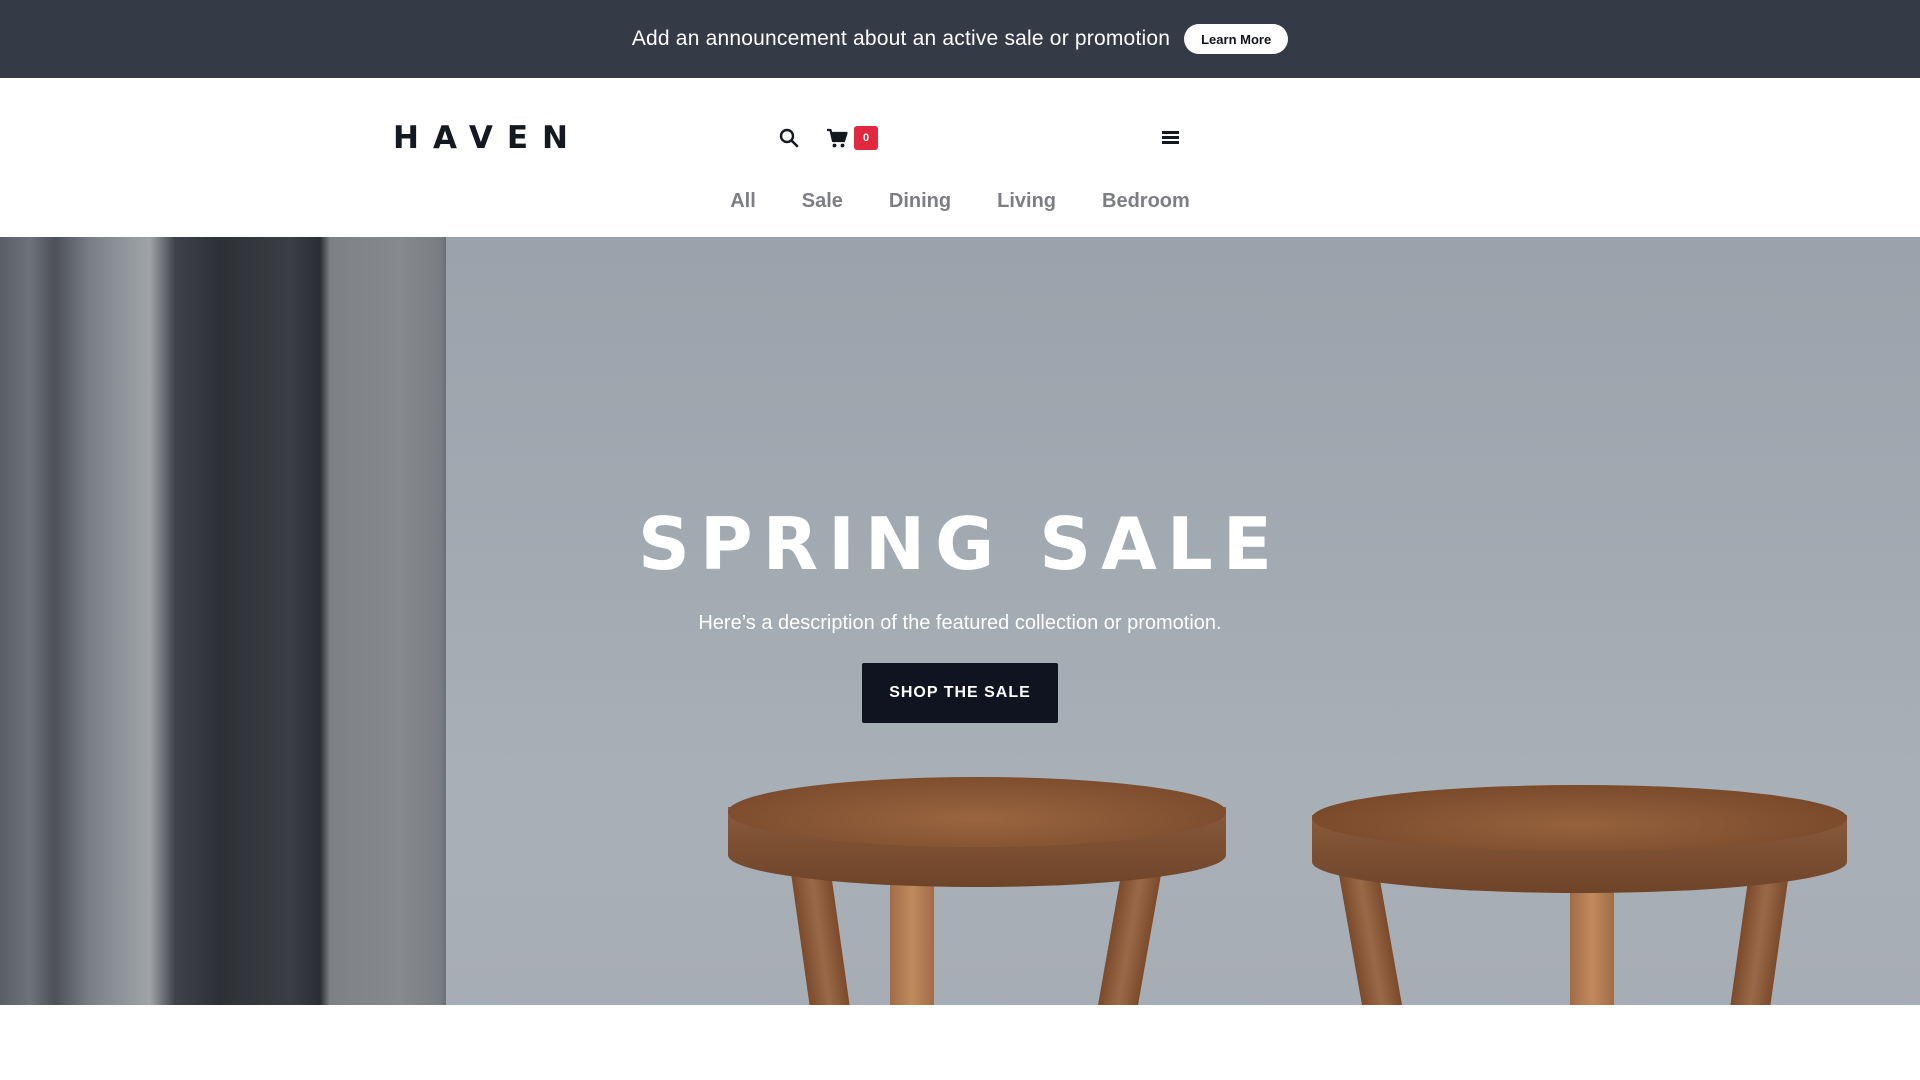 The height and width of the screenshot is (1080, 1920). I want to click on site-header: HAVEN 0 All Sale Dining Living Bedroom, so click(960, 157).